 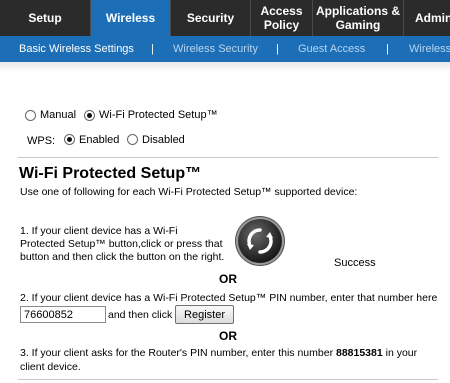 What do you see at coordinates (215, 49) in the screenshot?
I see `subnav-wireless-security: Wireless Security` at bounding box center [215, 49].